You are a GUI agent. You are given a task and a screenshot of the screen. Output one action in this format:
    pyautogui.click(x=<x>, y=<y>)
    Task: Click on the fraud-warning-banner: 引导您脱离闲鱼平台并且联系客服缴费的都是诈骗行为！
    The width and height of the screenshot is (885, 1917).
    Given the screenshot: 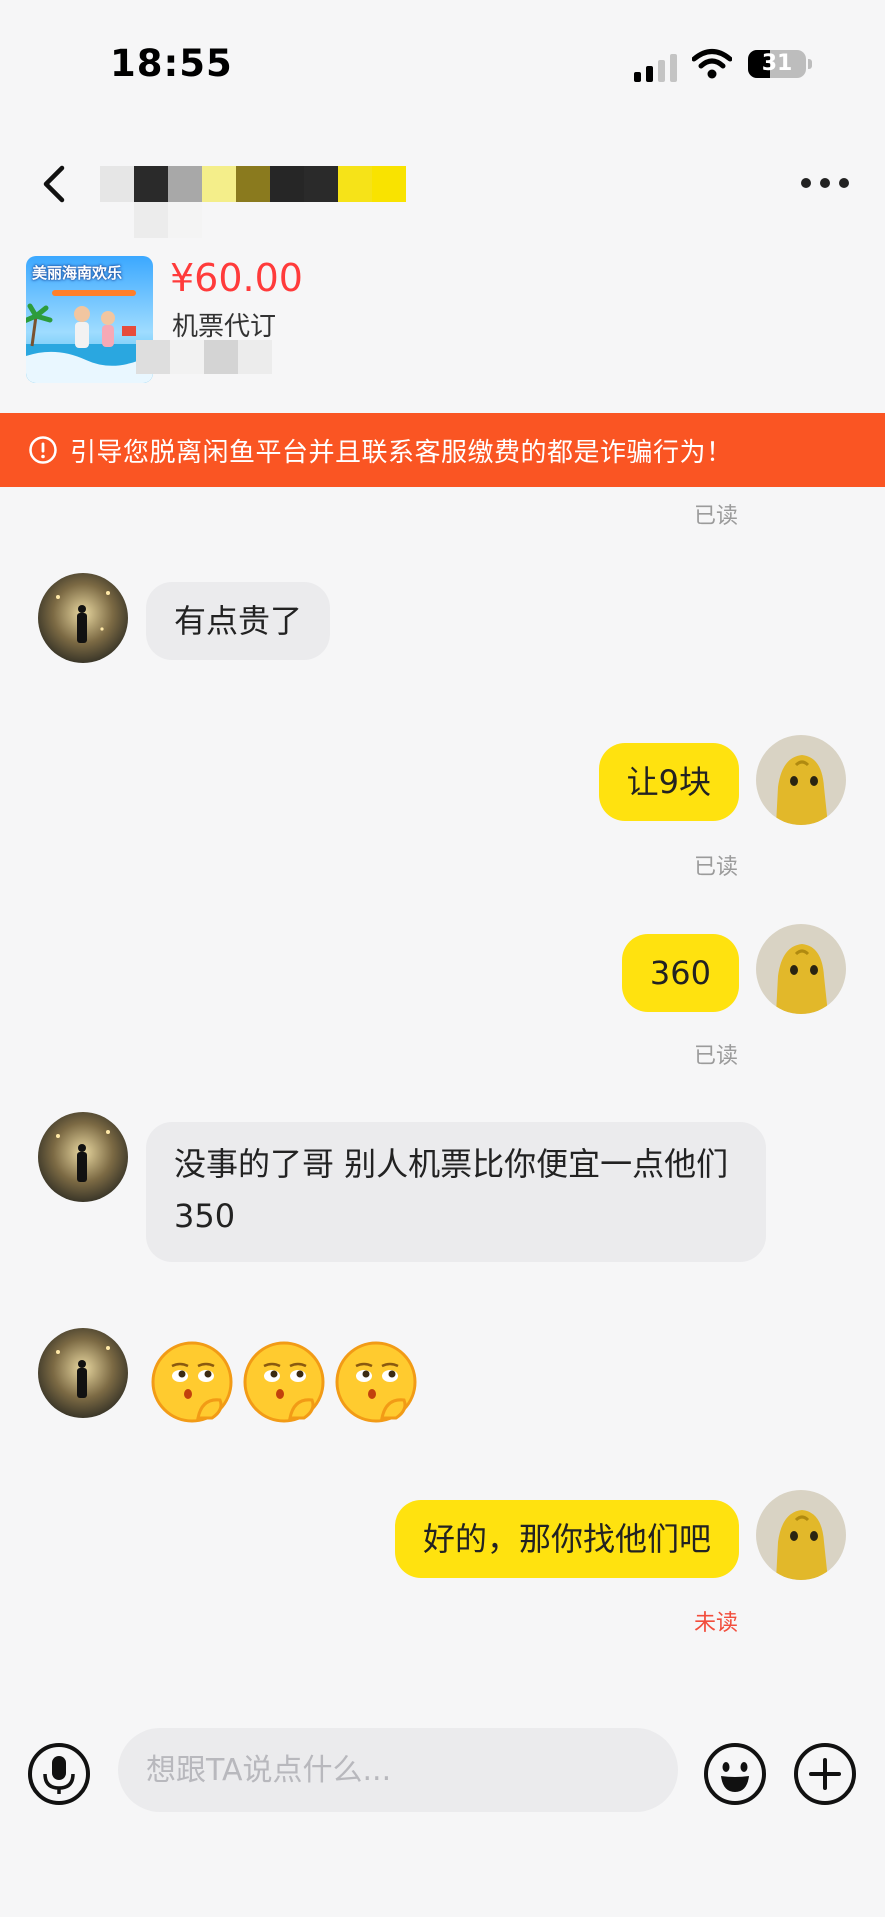 What is the action you would take?
    pyautogui.click(x=442, y=450)
    